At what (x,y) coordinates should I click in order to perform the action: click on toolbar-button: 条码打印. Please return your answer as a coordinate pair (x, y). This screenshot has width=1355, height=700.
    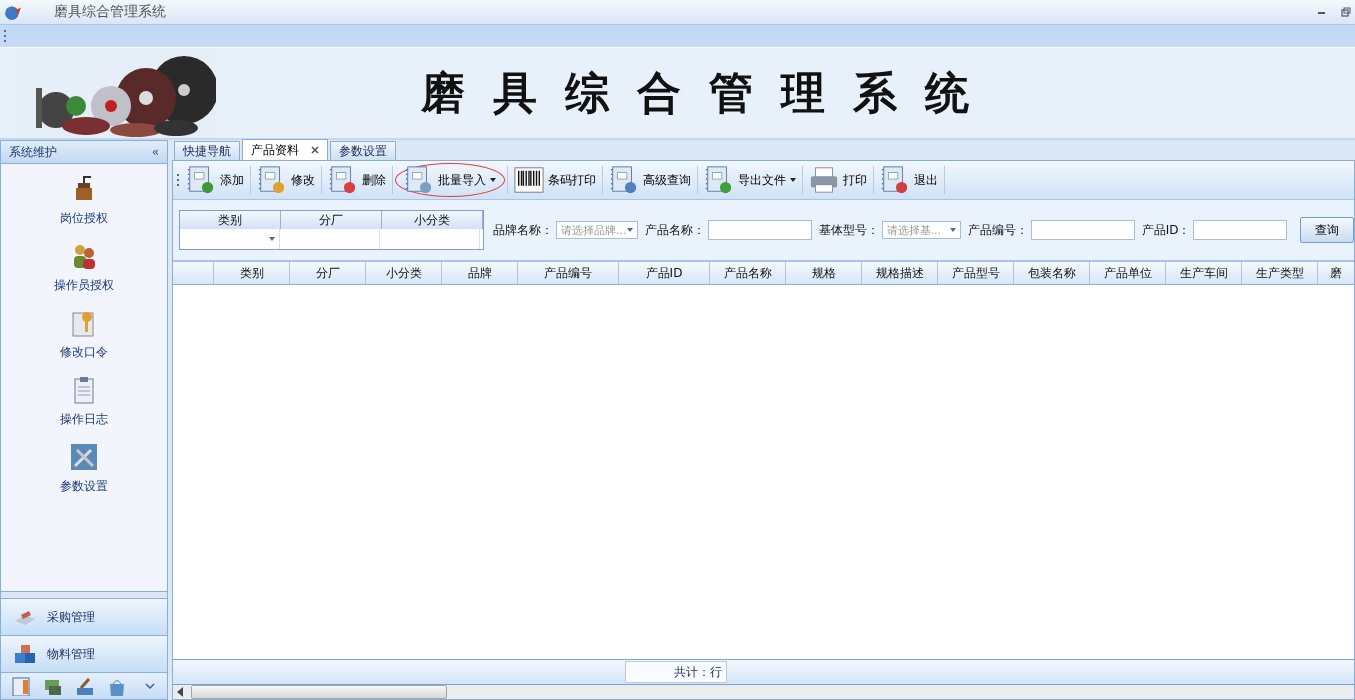
    Looking at the image, I should click on (555, 180).